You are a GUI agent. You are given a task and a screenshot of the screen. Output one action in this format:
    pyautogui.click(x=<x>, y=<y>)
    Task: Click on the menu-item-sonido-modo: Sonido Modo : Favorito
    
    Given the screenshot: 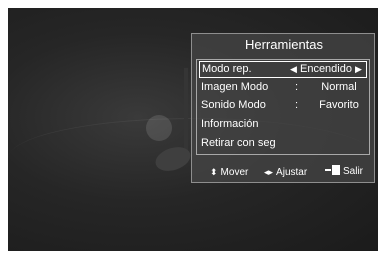 What is the action you would take?
    pyautogui.click(x=283, y=105)
    